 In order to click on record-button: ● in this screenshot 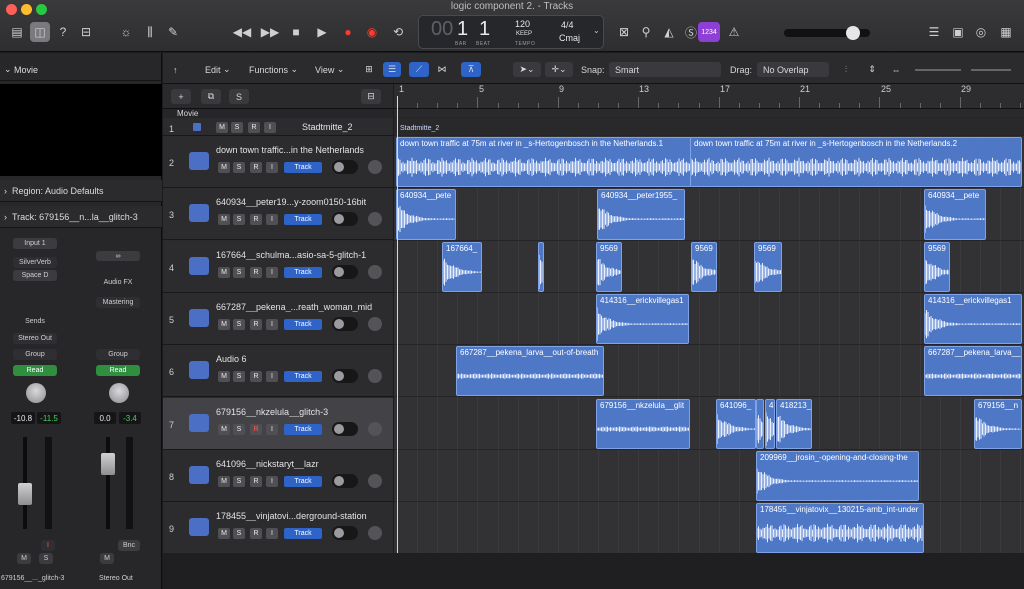, I will do `click(348, 32)`.